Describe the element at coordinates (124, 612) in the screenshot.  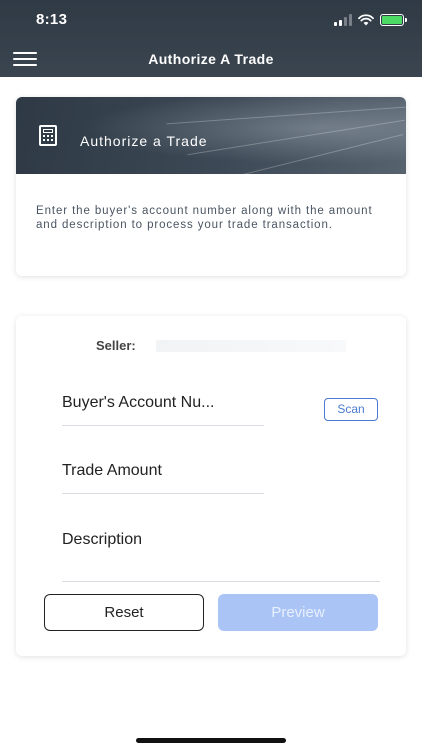
I see `reset-button: Reset` at that location.